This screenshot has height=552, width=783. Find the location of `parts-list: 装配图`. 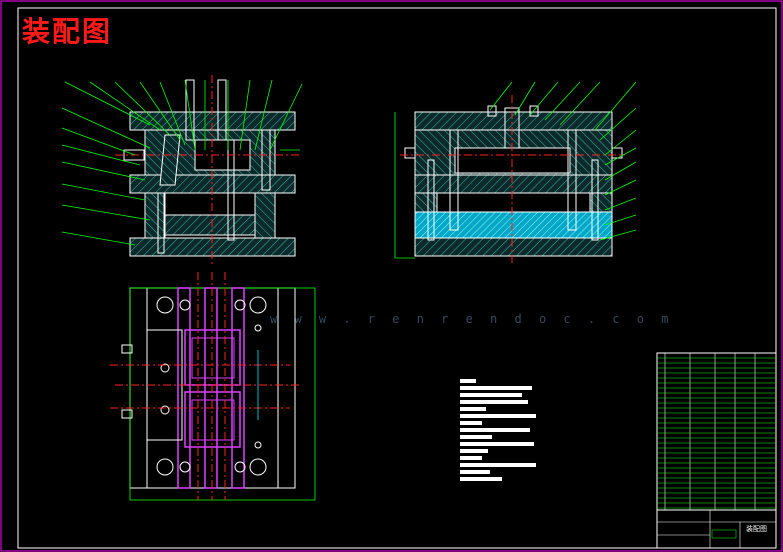

parts-list: 装配图 is located at coordinates (716, 450).